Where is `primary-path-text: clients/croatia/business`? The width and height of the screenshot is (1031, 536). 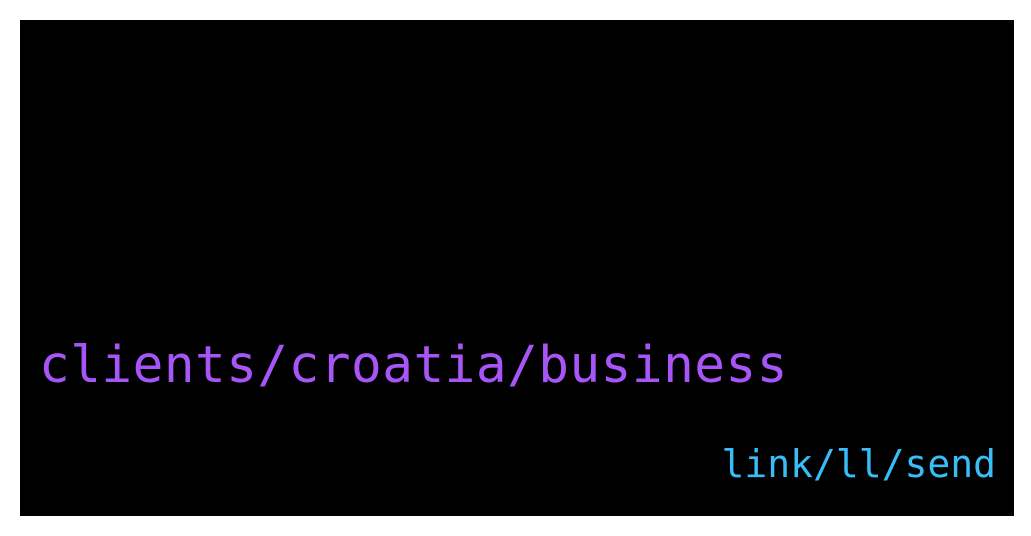
primary-path-text: clients/croatia/business is located at coordinates (413, 365).